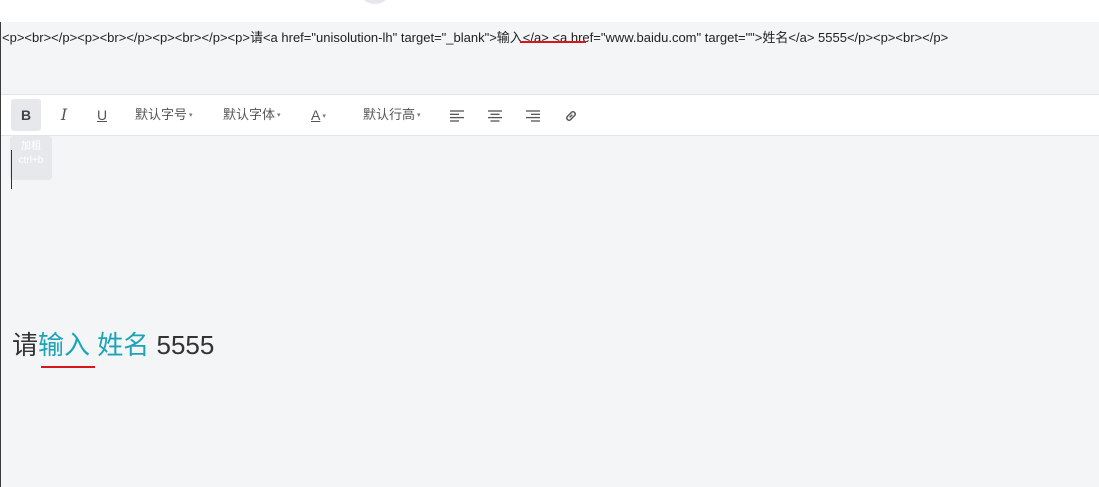  I want to click on line-height-dropdown: 默认行高 ▾, so click(392, 115).